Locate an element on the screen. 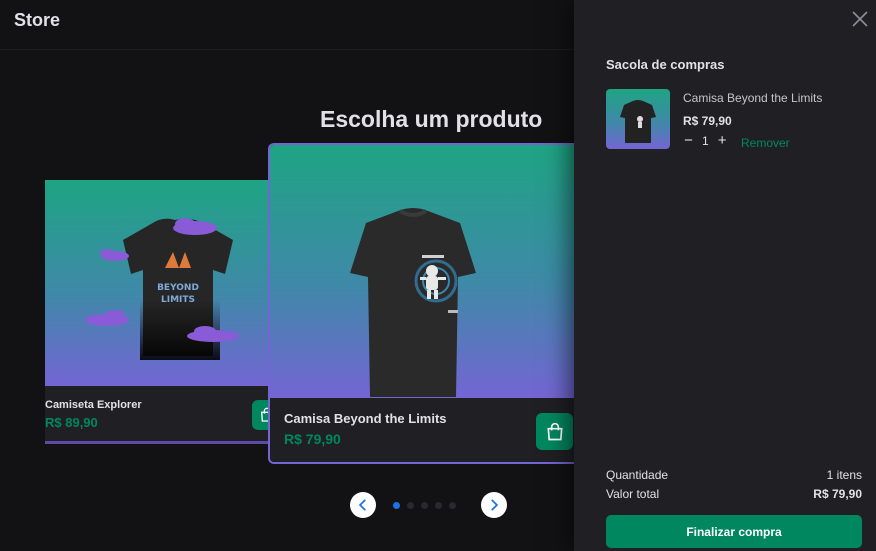 Image resolution: width=876 pixels, height=551 pixels. close-icon is located at coordinates (860, 19).